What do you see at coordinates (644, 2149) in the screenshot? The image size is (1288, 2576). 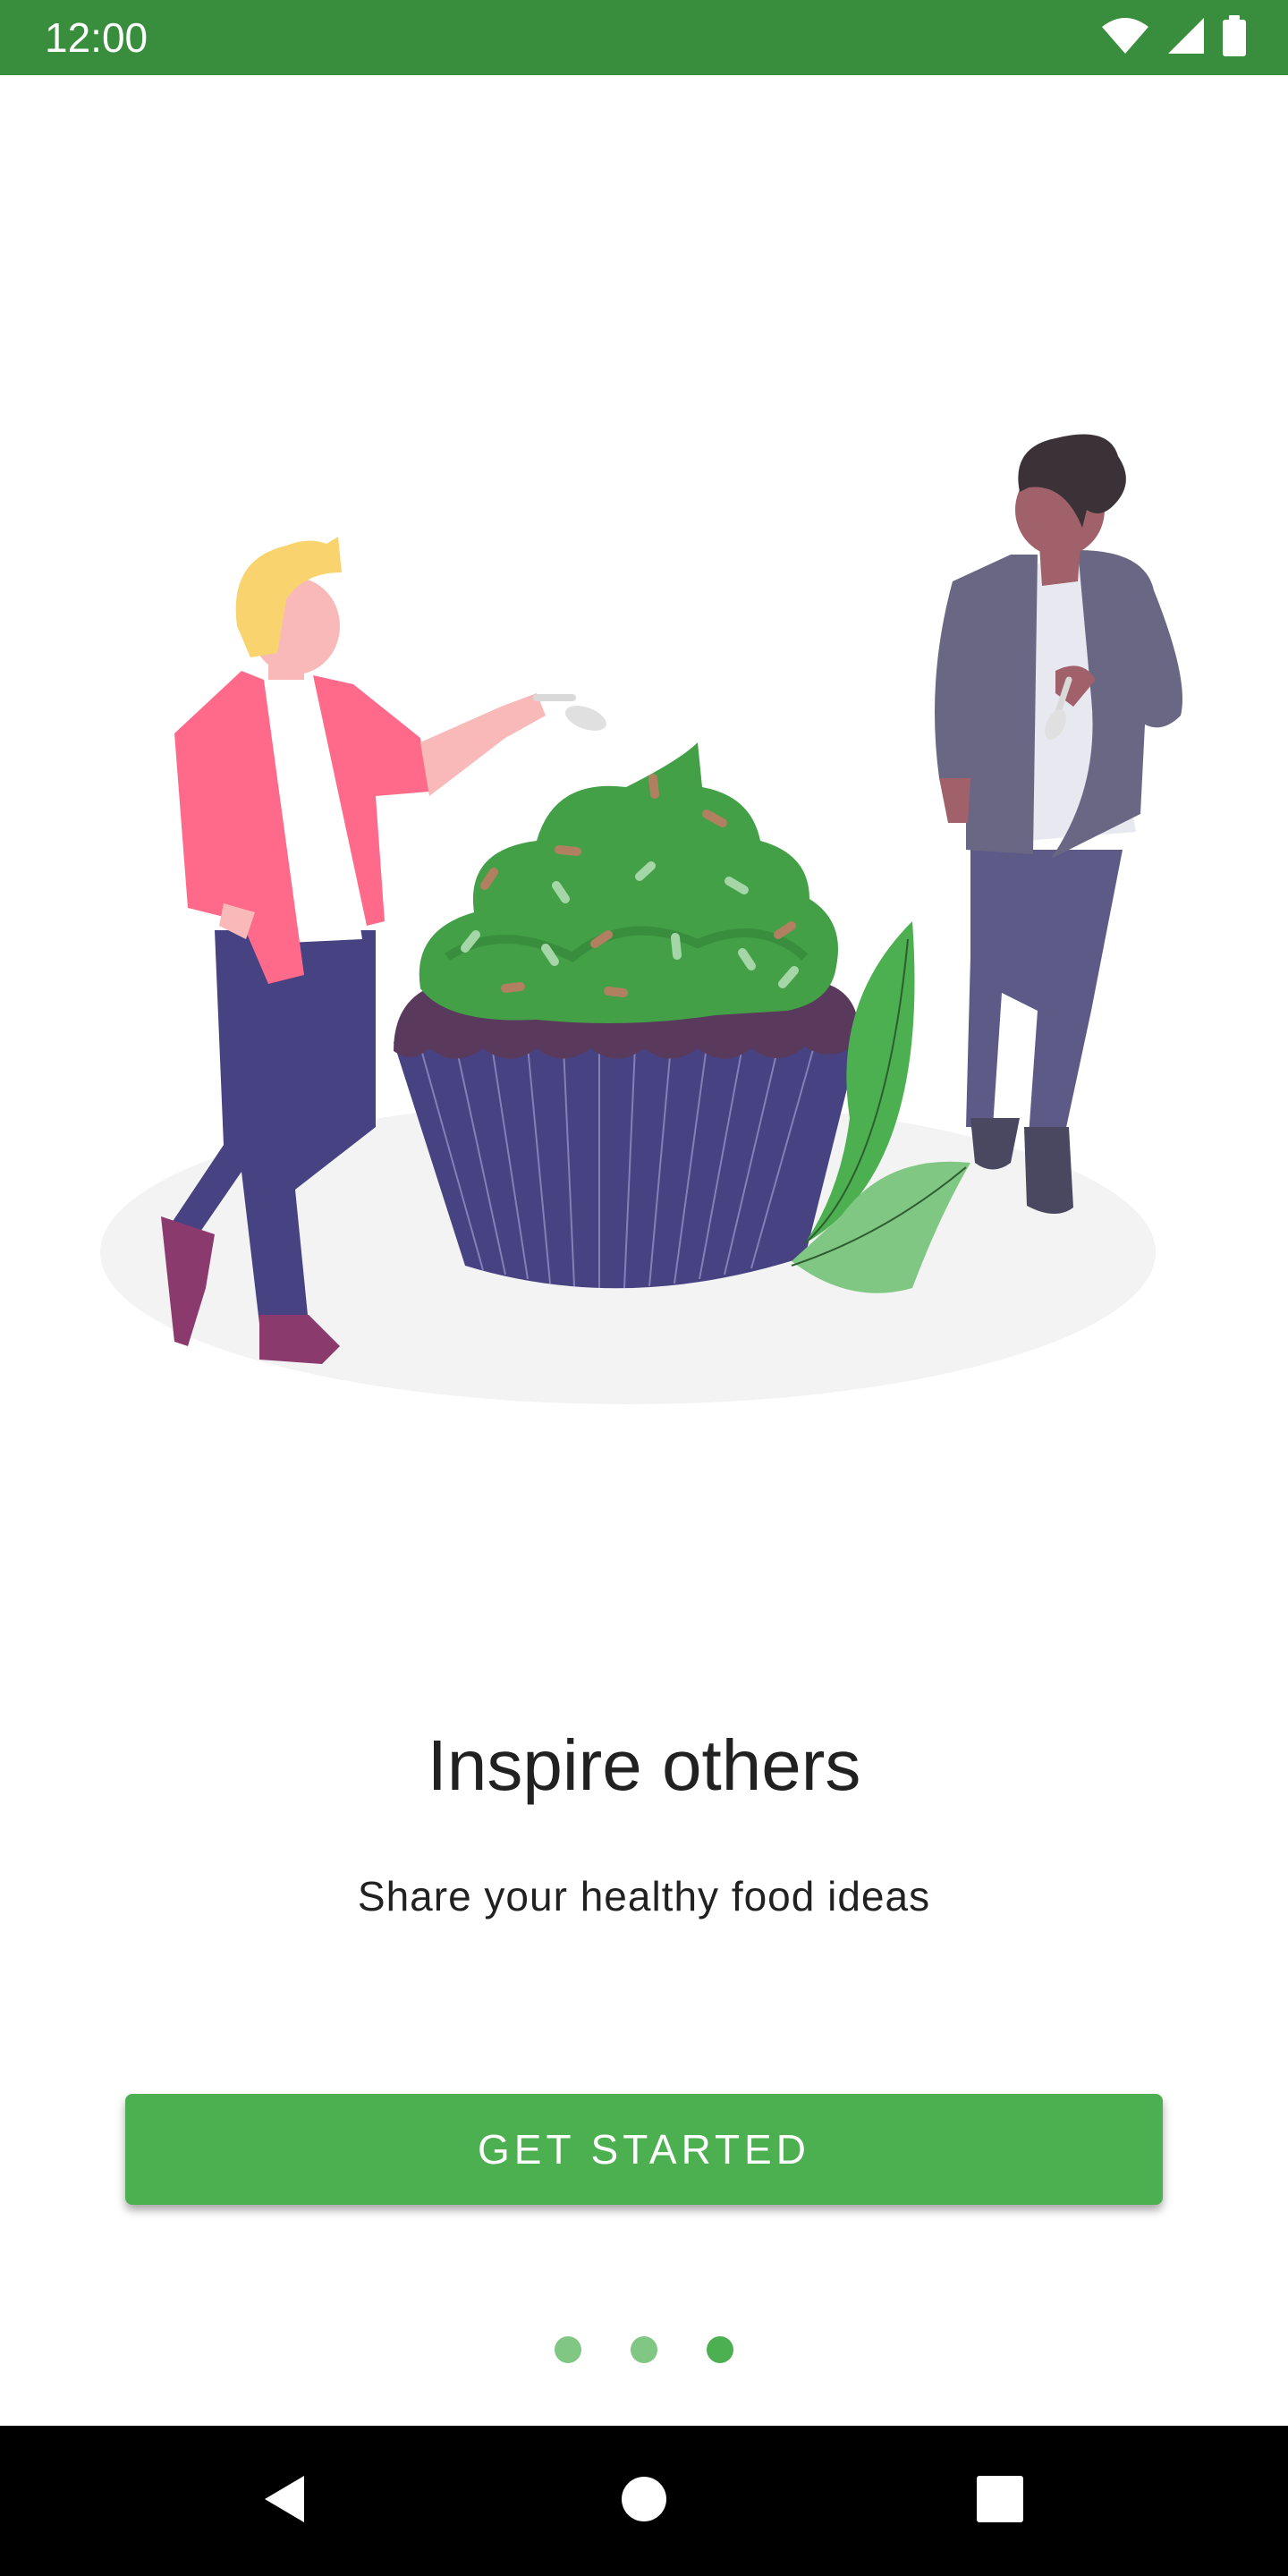 I see `get-started-button: GET STARTED` at bounding box center [644, 2149].